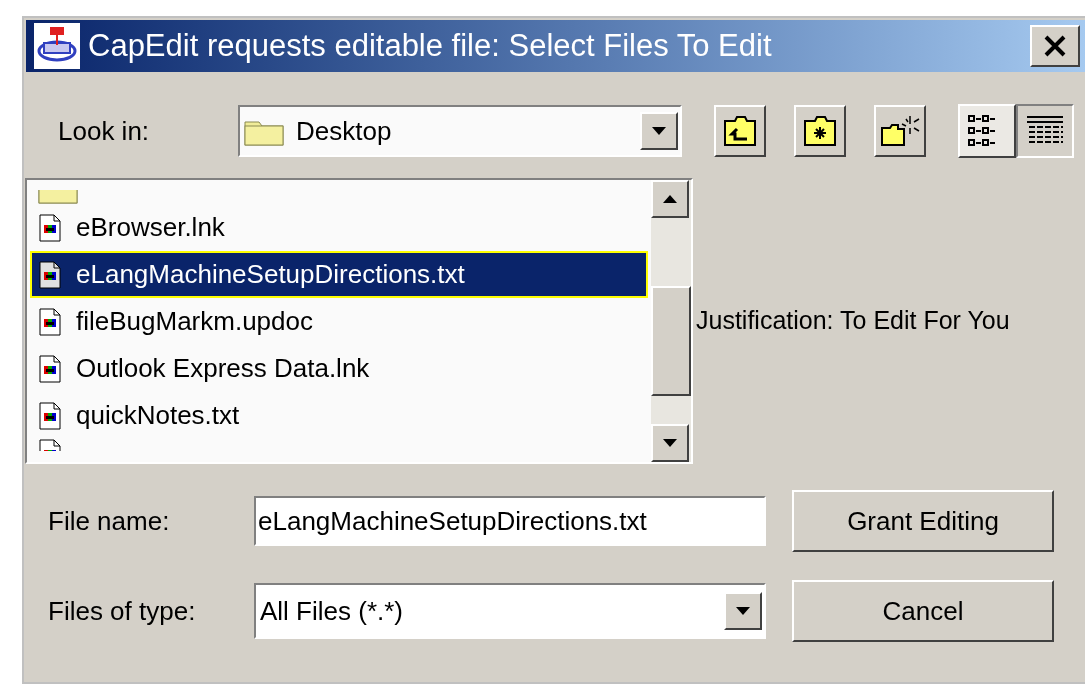 The image size is (1085, 687). Describe the element at coordinates (430, 45) in the screenshot. I see `window-title: CapEdit requests editable file: Select Files To Edit` at that location.